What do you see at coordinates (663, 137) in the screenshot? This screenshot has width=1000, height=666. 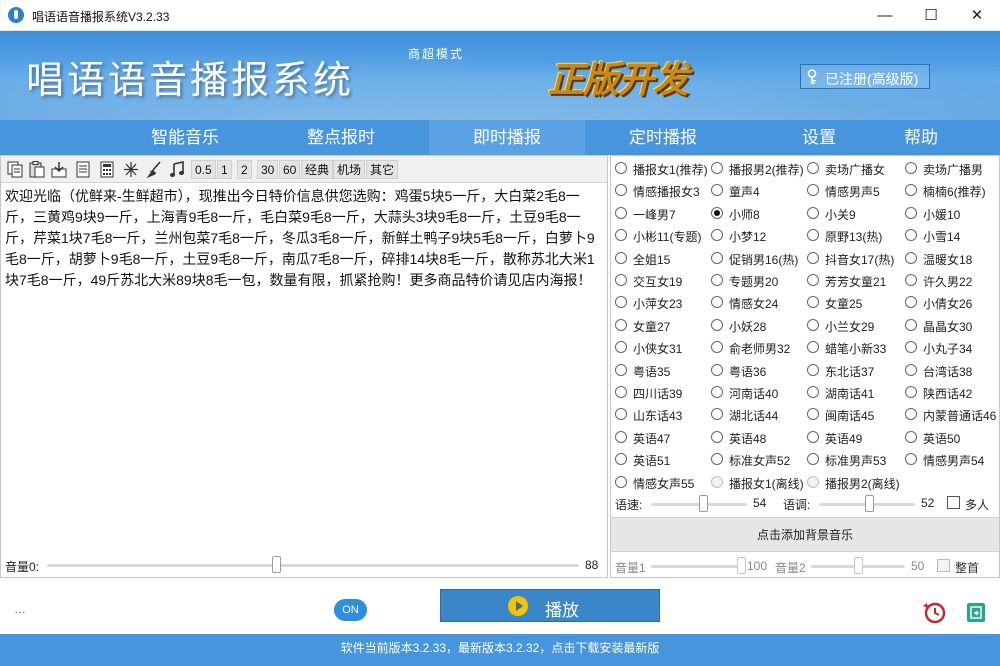 I see `tab-scheduled-broadcast: 定时播报` at bounding box center [663, 137].